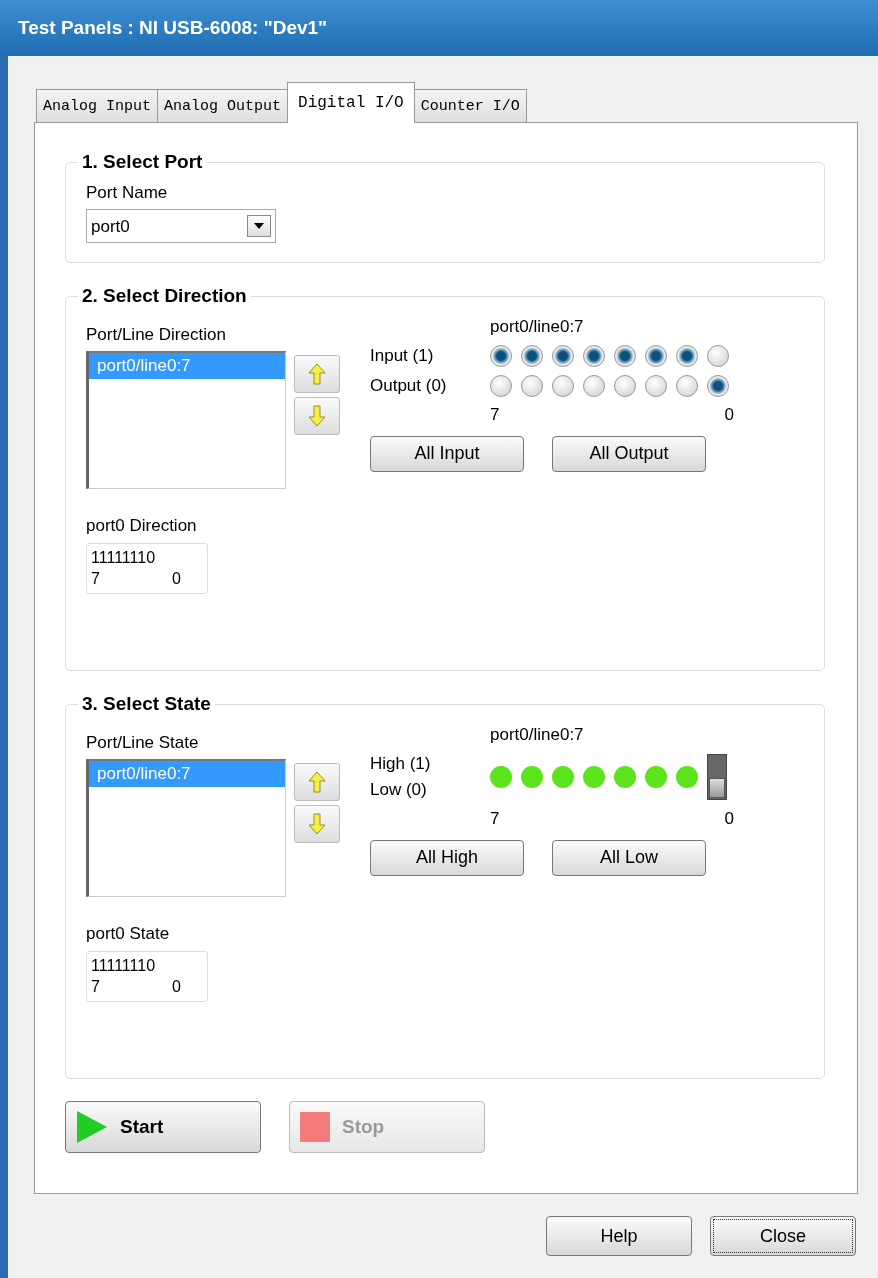  Describe the element at coordinates (223, 105) in the screenshot. I see `tab: Analog Output` at that location.